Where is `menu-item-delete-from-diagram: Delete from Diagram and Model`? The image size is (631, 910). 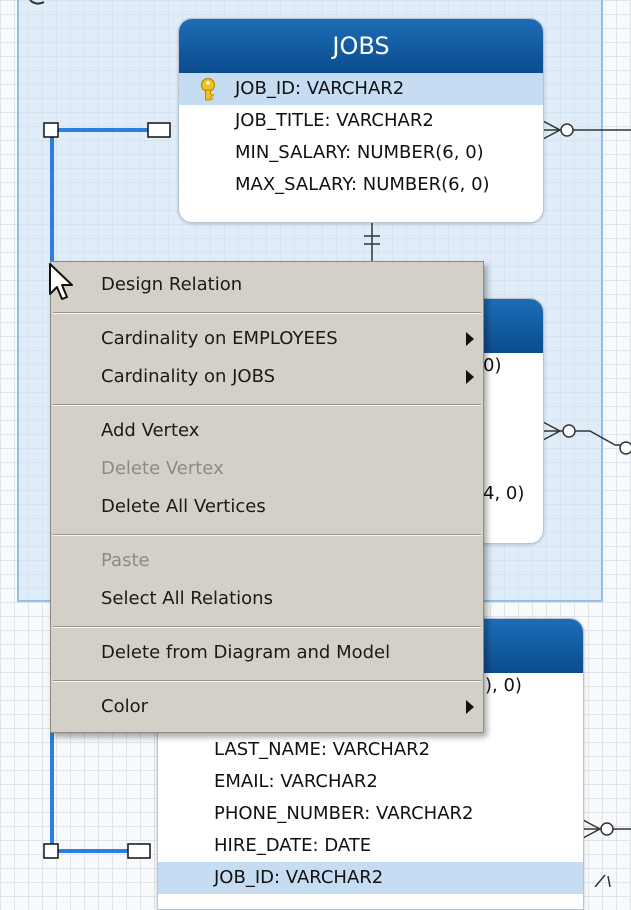
menu-item-delete-from-diagram: Delete from Diagram and Model is located at coordinates (267, 653).